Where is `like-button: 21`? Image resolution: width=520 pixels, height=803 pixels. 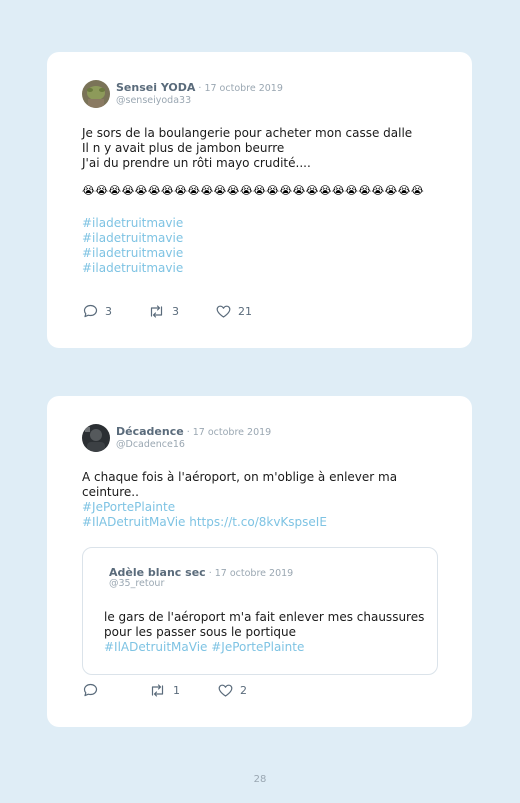 like-button: 21 is located at coordinates (234, 311).